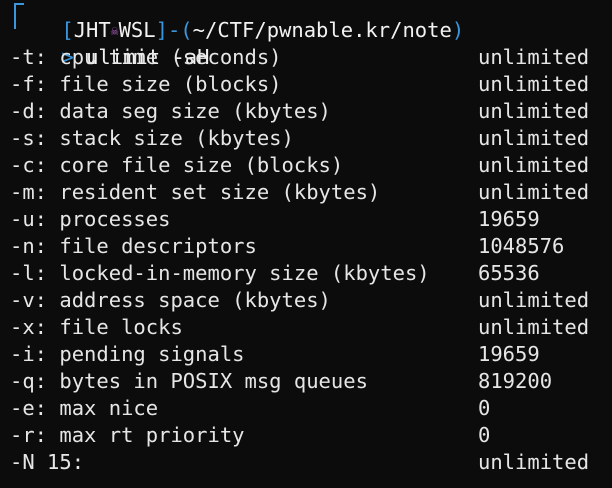 The height and width of the screenshot is (488, 612). I want to click on output-row: -q: bytes in POSIX msg queues 819200, so click(306, 381).